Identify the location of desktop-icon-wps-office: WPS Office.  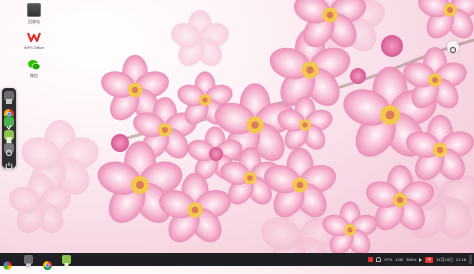
(34, 39).